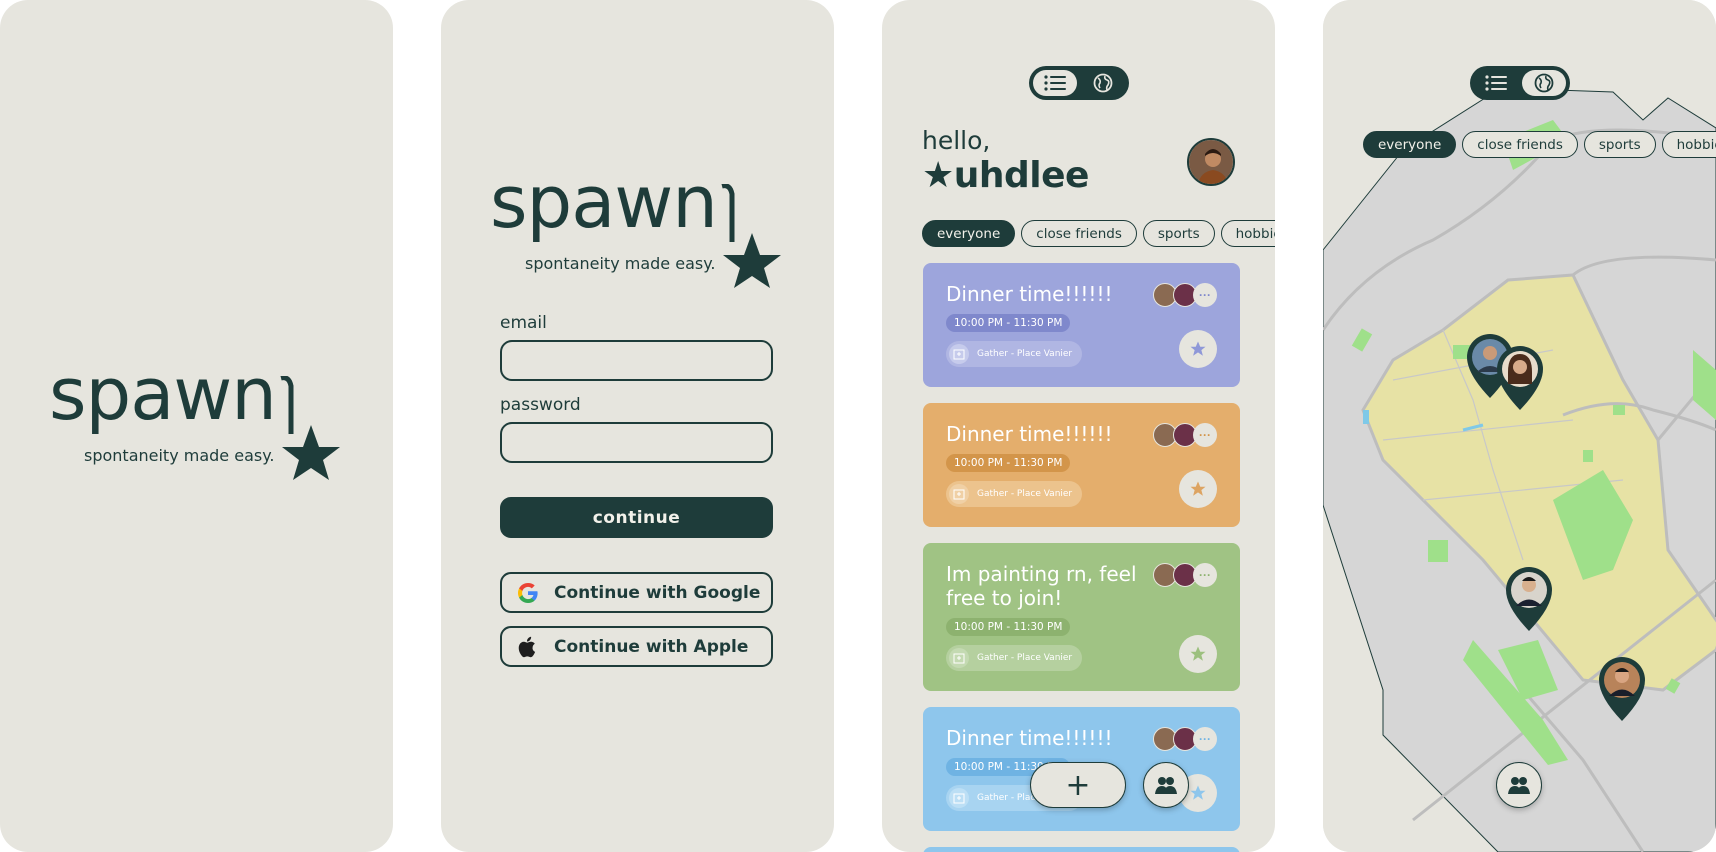 This screenshot has height=852, width=1716. I want to click on email-field, so click(636, 360).